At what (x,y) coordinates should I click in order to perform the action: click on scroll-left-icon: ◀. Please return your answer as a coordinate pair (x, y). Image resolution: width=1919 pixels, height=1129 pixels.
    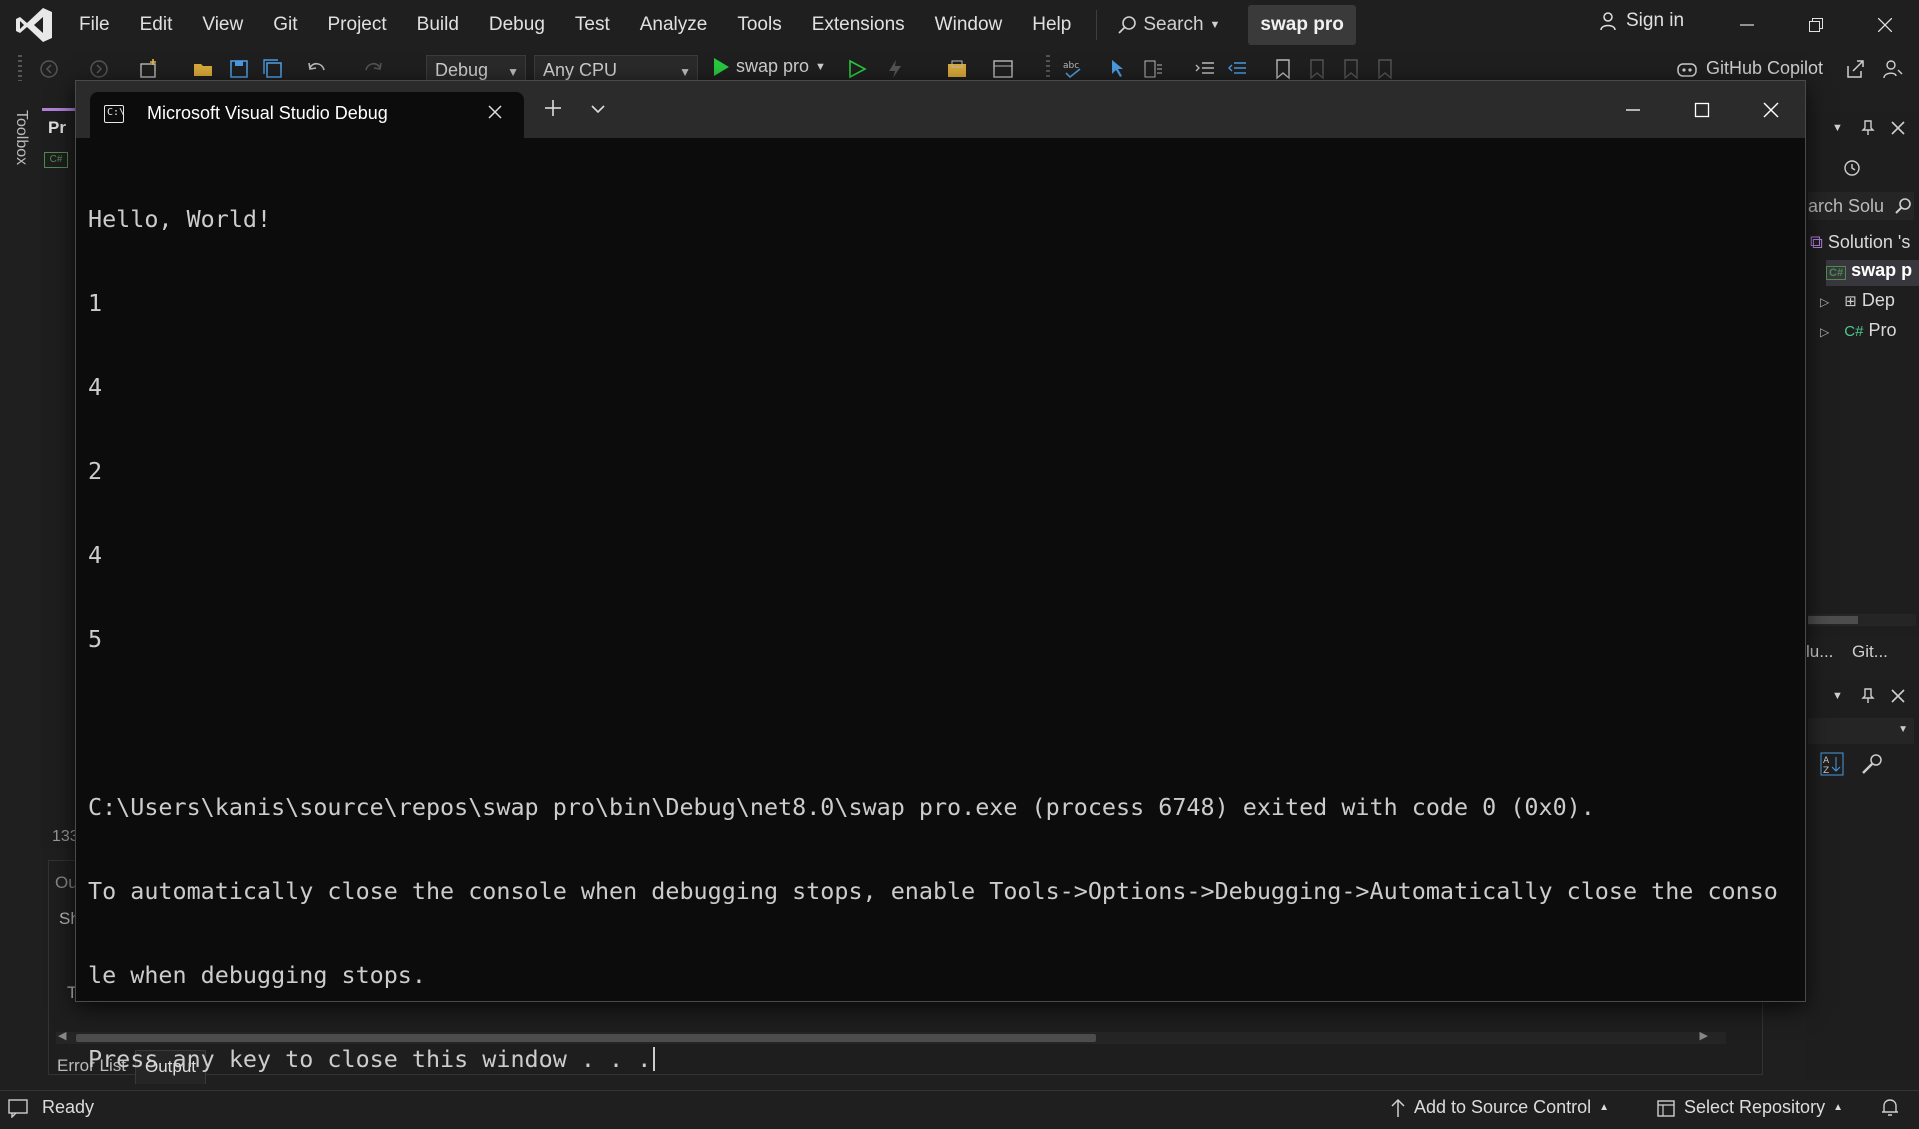
    Looking at the image, I should click on (62, 1035).